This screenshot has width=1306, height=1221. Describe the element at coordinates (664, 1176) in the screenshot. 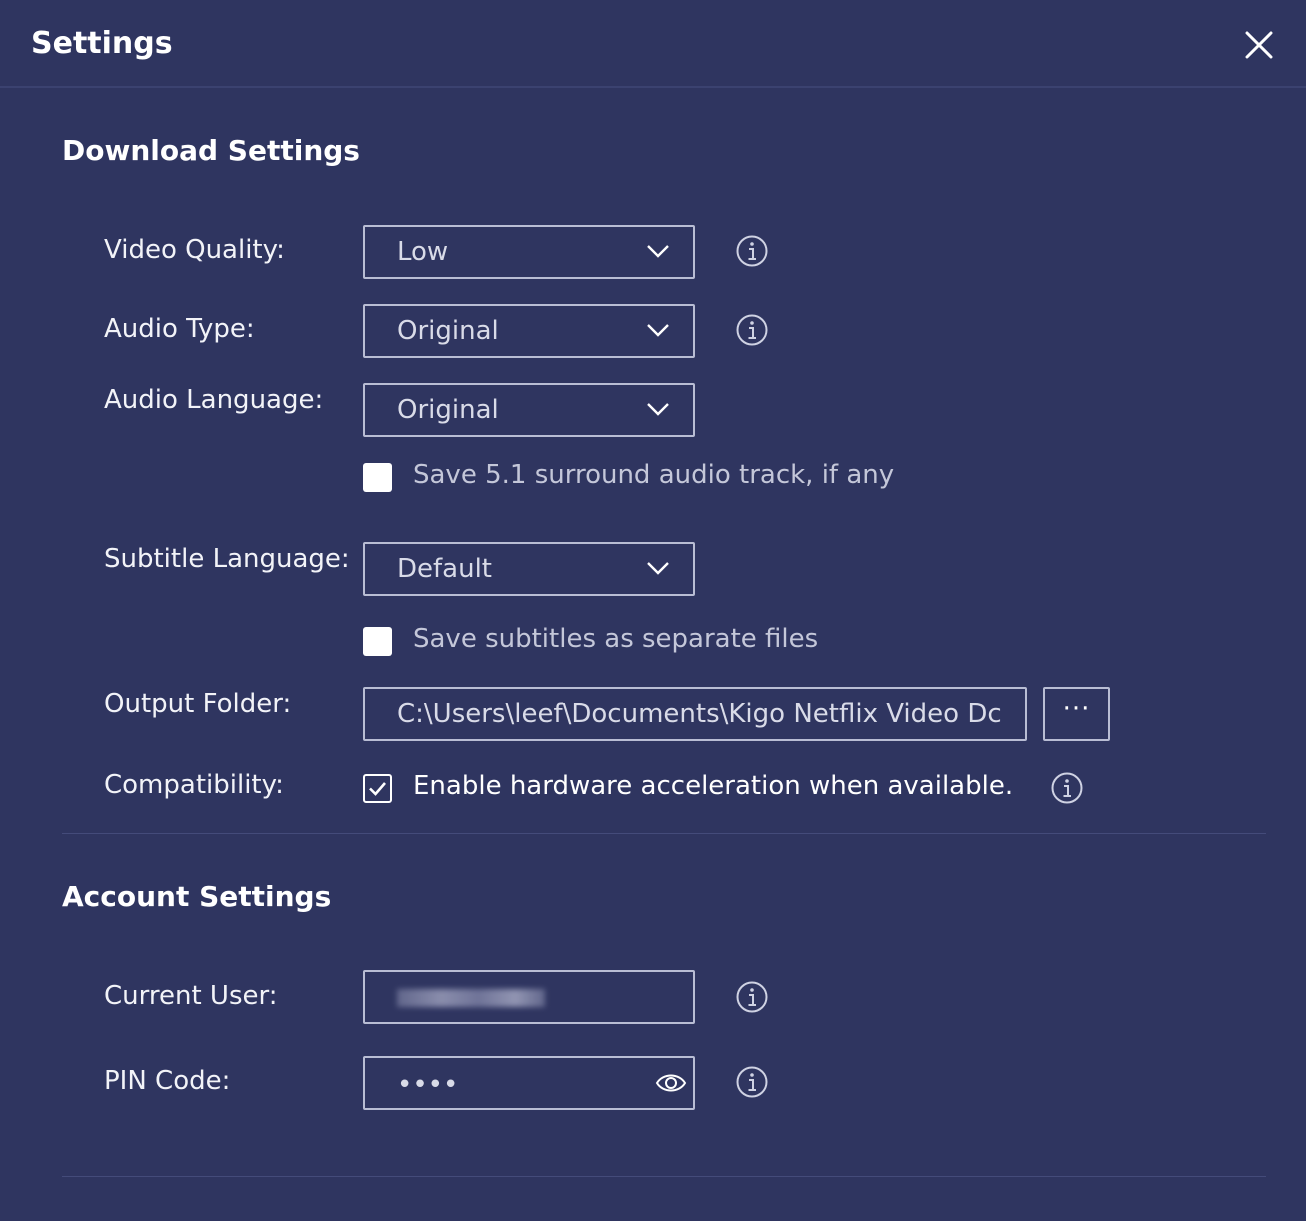

I see `bottom-divider` at that location.